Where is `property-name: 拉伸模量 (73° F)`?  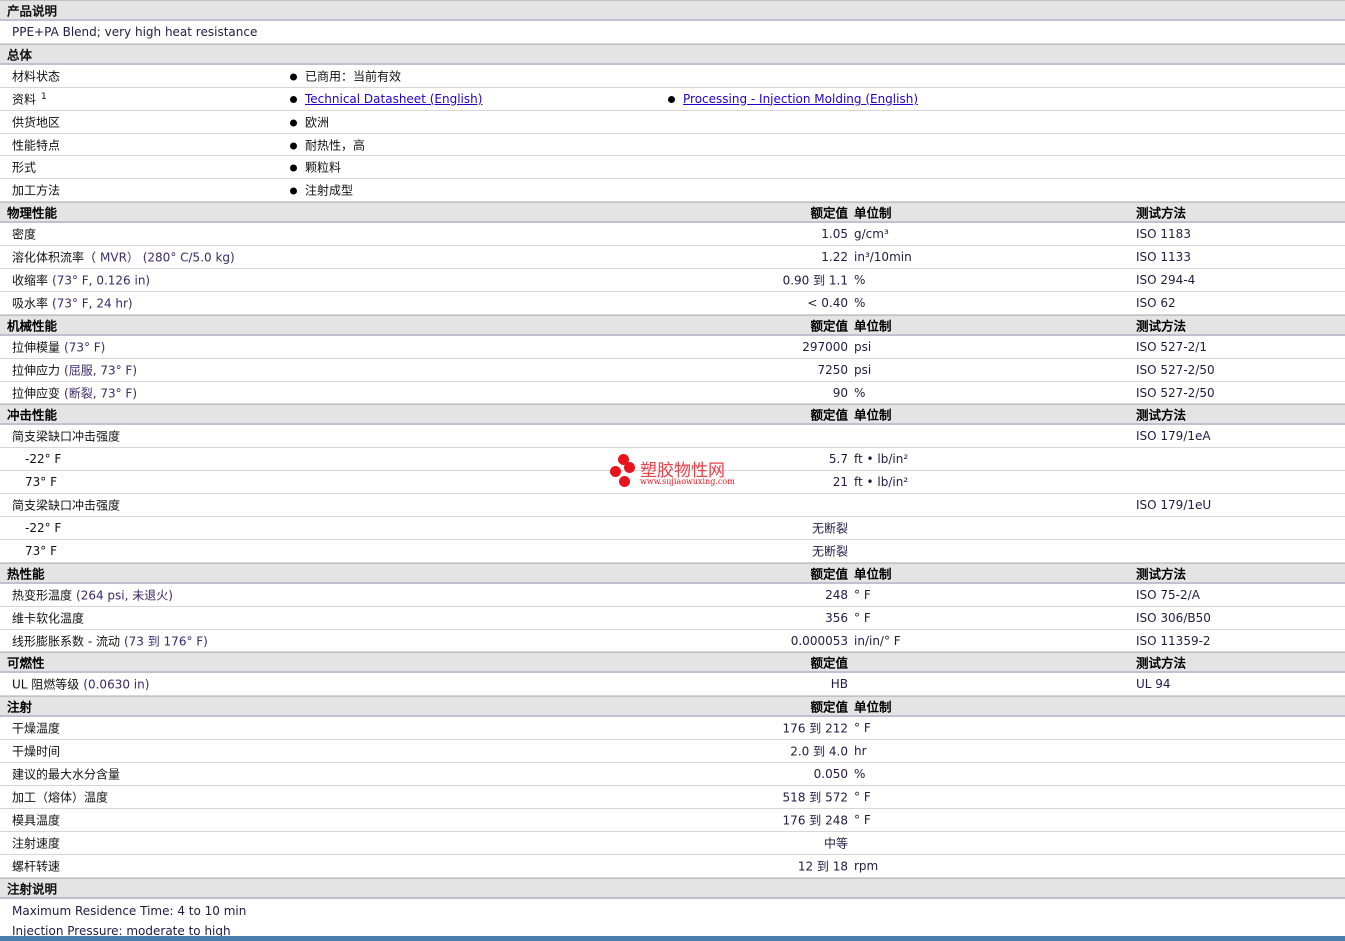
property-name: 拉伸模量 (73° F) is located at coordinates (58, 346).